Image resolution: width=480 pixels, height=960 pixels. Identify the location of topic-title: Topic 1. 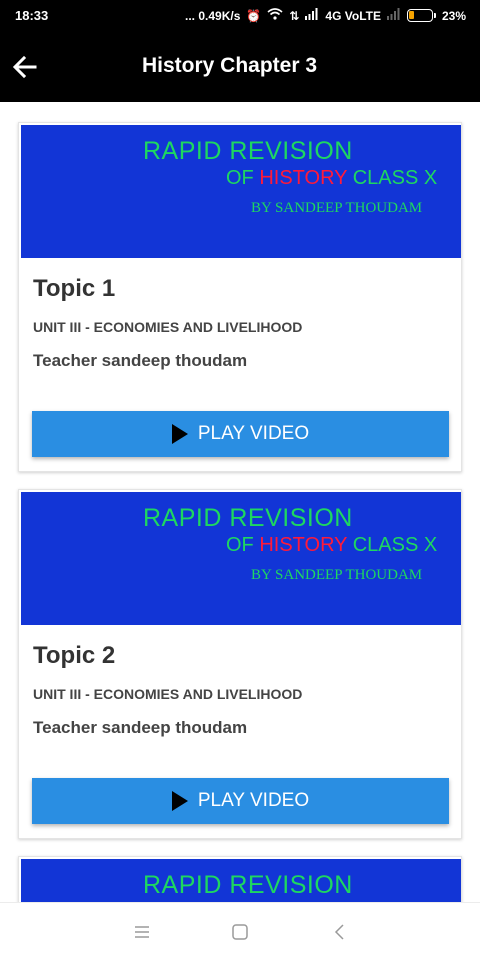
(74, 288).